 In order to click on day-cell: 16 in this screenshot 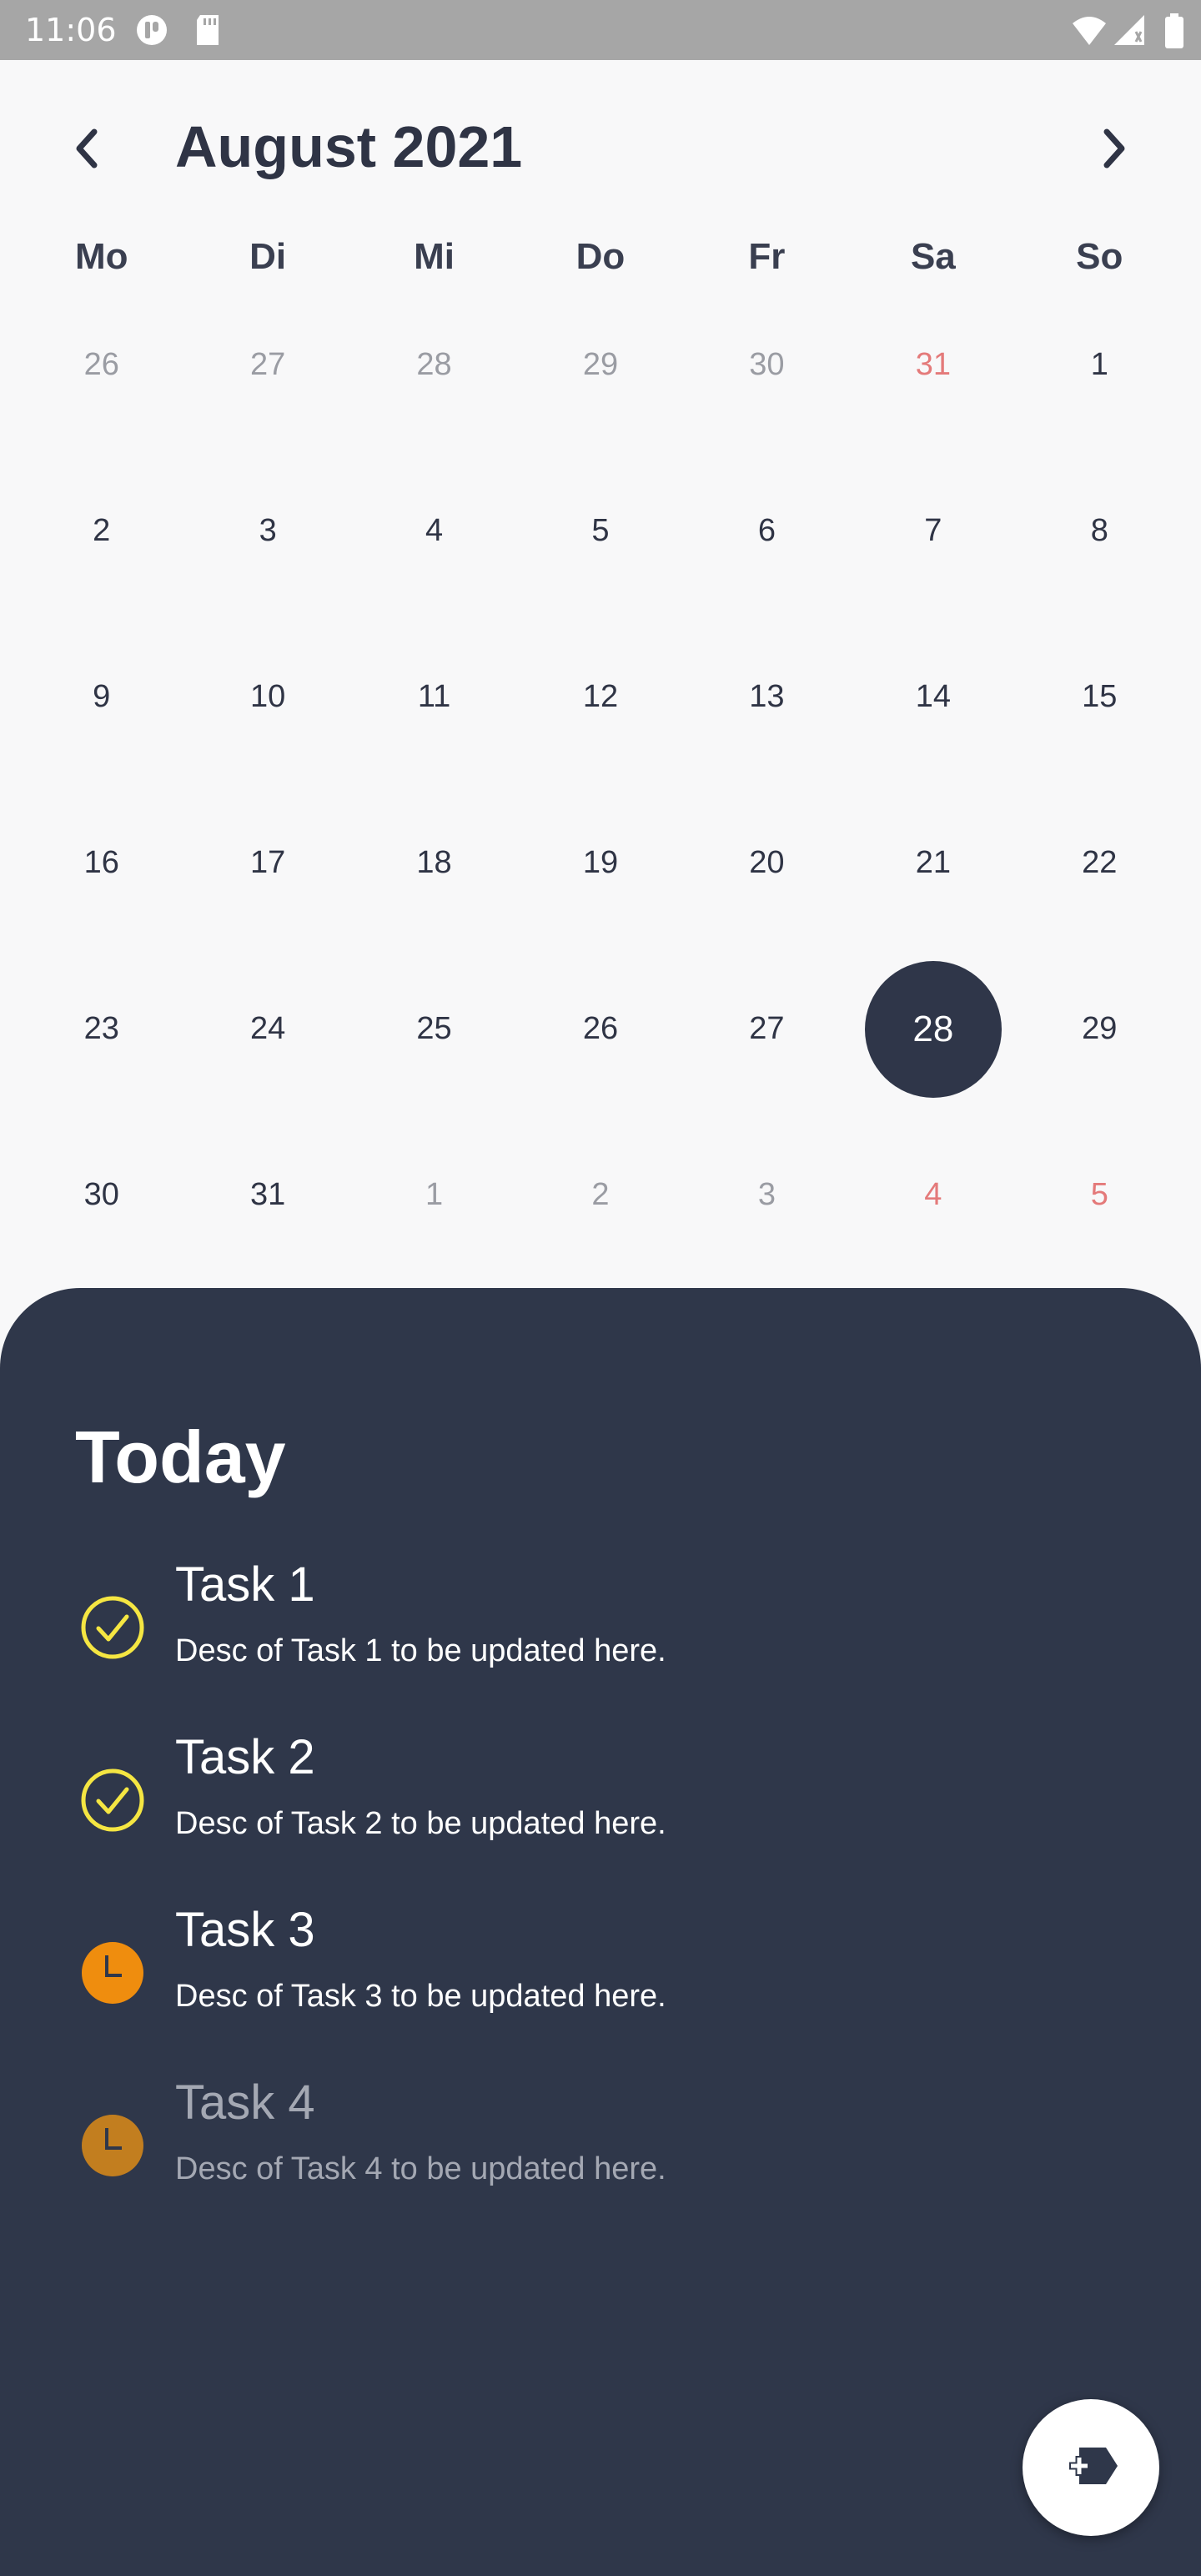, I will do `click(101, 863)`.